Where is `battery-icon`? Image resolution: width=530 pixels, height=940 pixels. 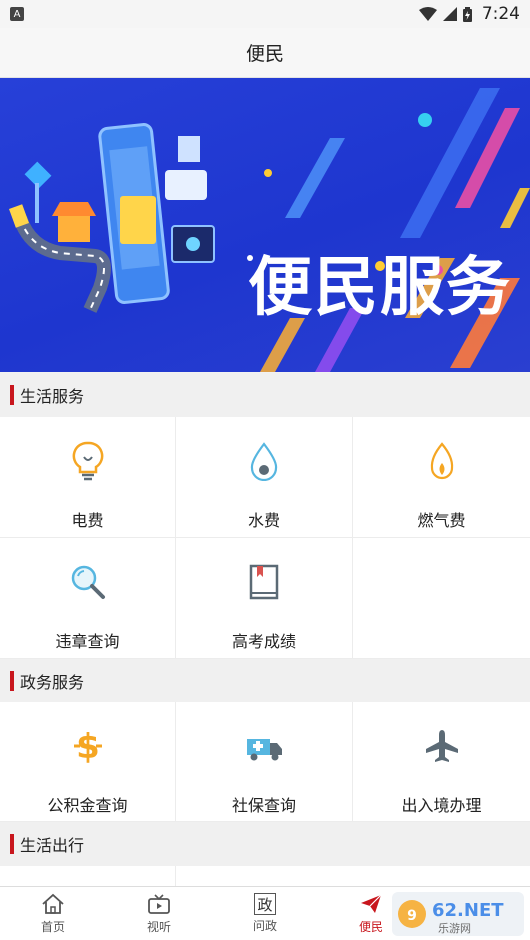 battery-icon is located at coordinates (467, 14).